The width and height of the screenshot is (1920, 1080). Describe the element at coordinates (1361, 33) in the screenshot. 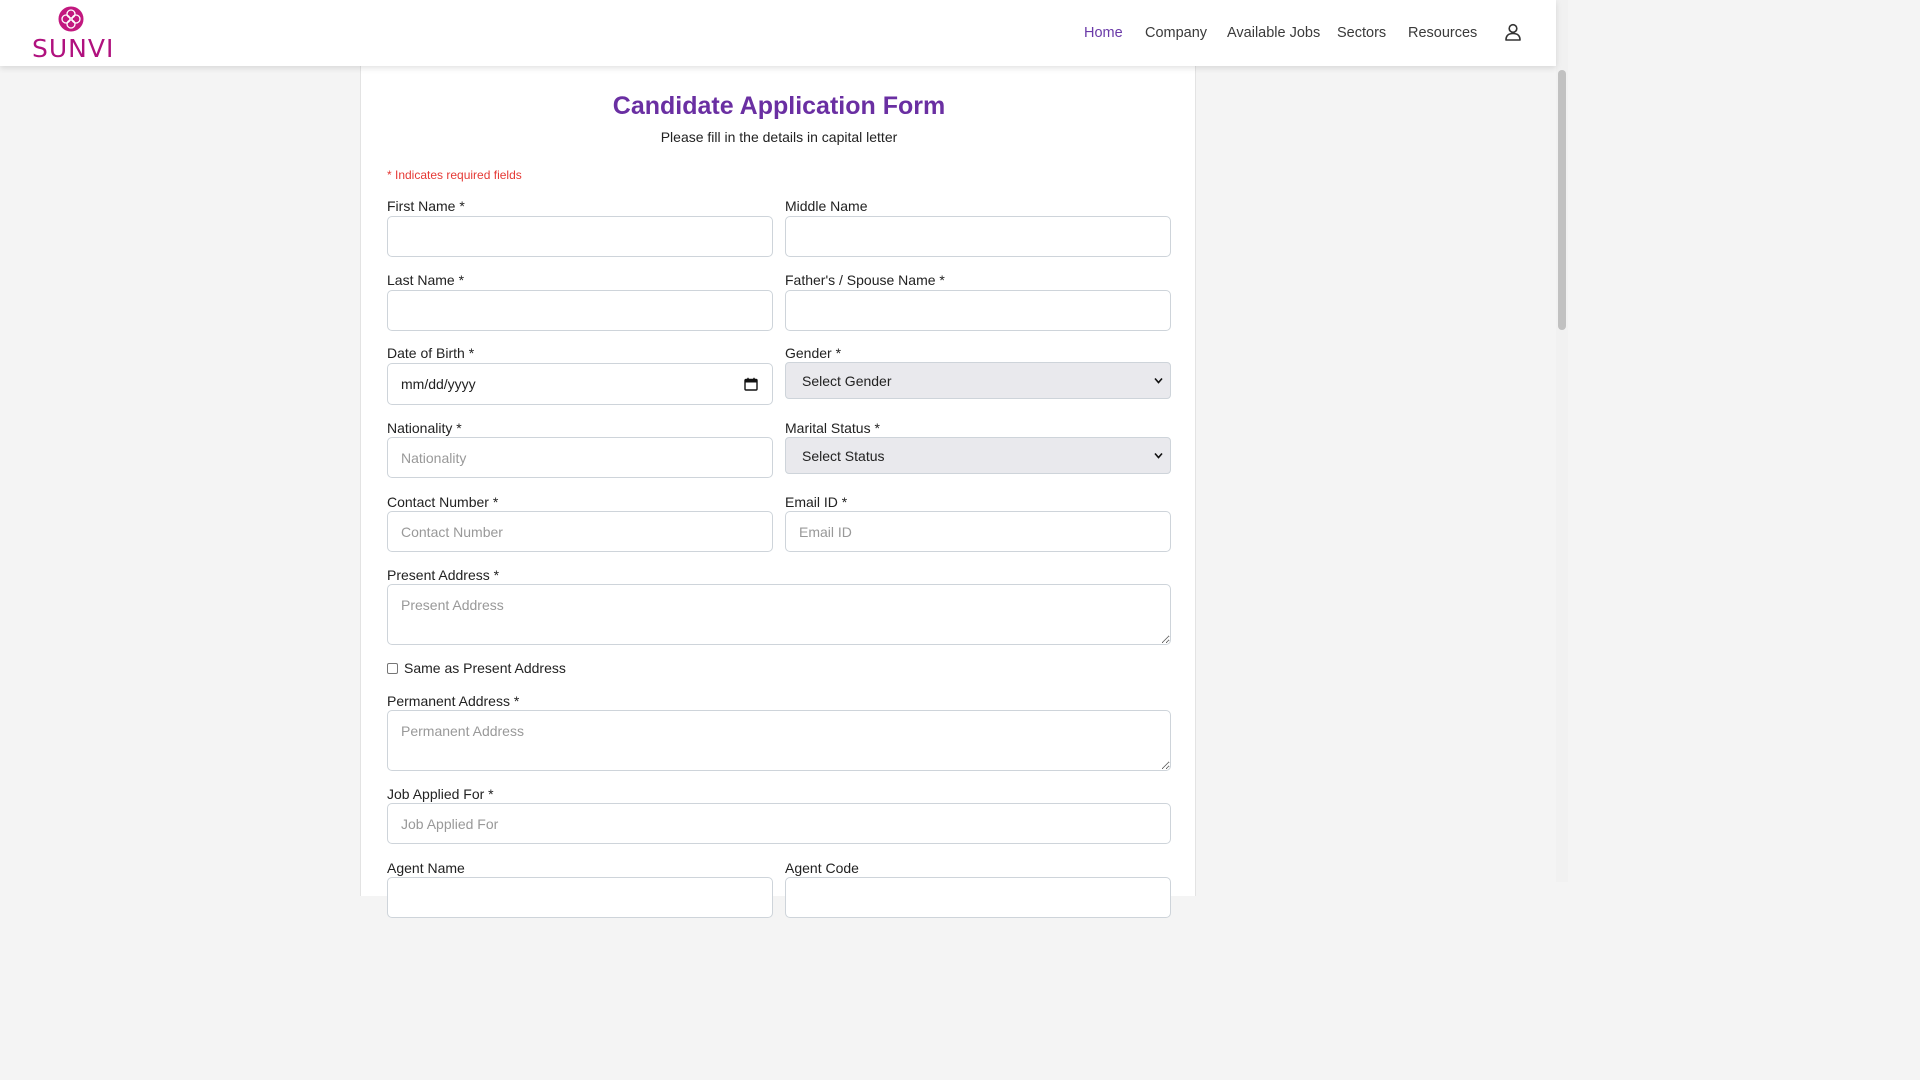

I see `nav-sectors: Sectors` at that location.